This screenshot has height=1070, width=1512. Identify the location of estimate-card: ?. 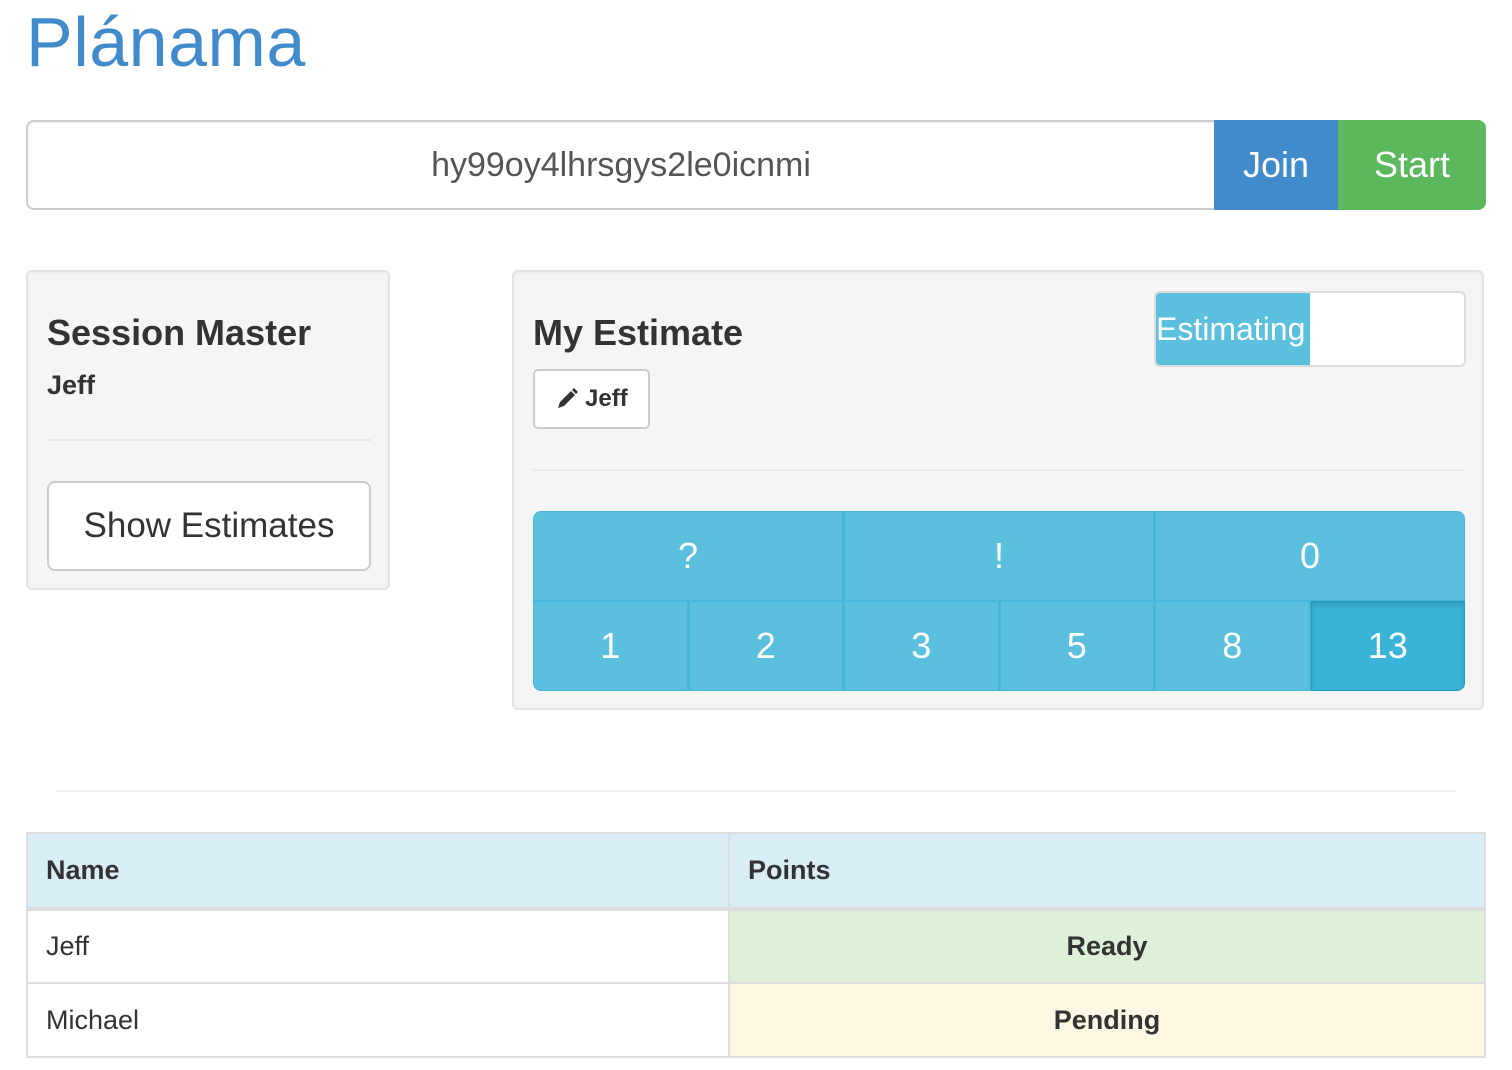
(688, 556).